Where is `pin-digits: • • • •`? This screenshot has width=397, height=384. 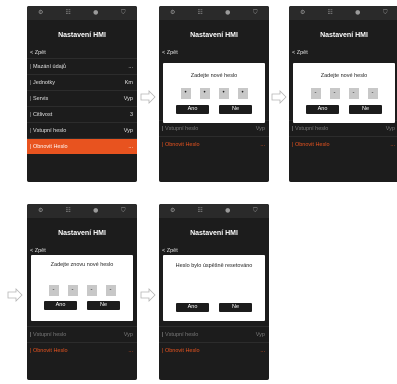 pin-digits: • • • • is located at coordinates (214, 93).